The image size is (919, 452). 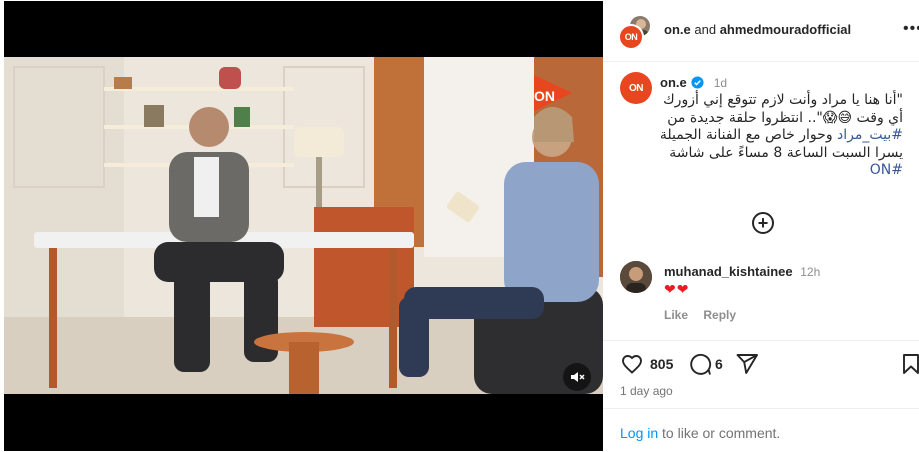 I want to click on plus-circle-icon: +, so click(x=763, y=223).